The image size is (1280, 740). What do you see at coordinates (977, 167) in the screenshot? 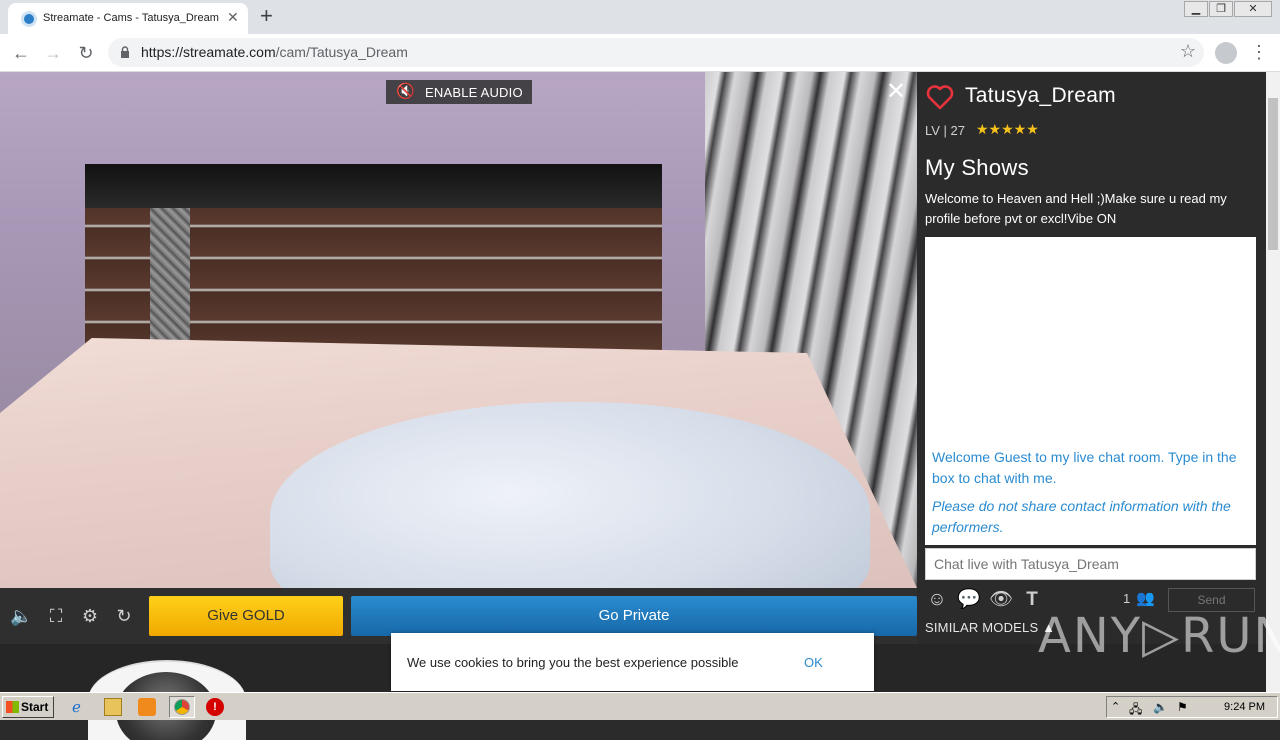
I see `my-shows-heading: My Shows` at bounding box center [977, 167].